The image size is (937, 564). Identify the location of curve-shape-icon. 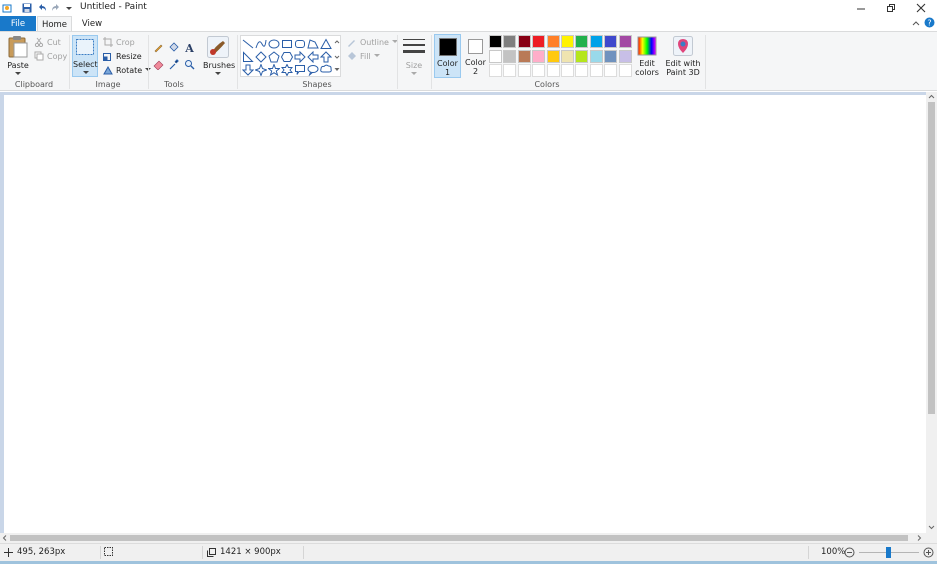
(261, 44).